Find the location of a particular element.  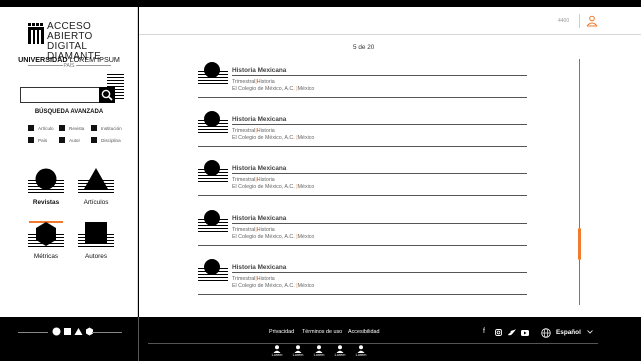

journal-thumbnail is located at coordinates (213, 173).